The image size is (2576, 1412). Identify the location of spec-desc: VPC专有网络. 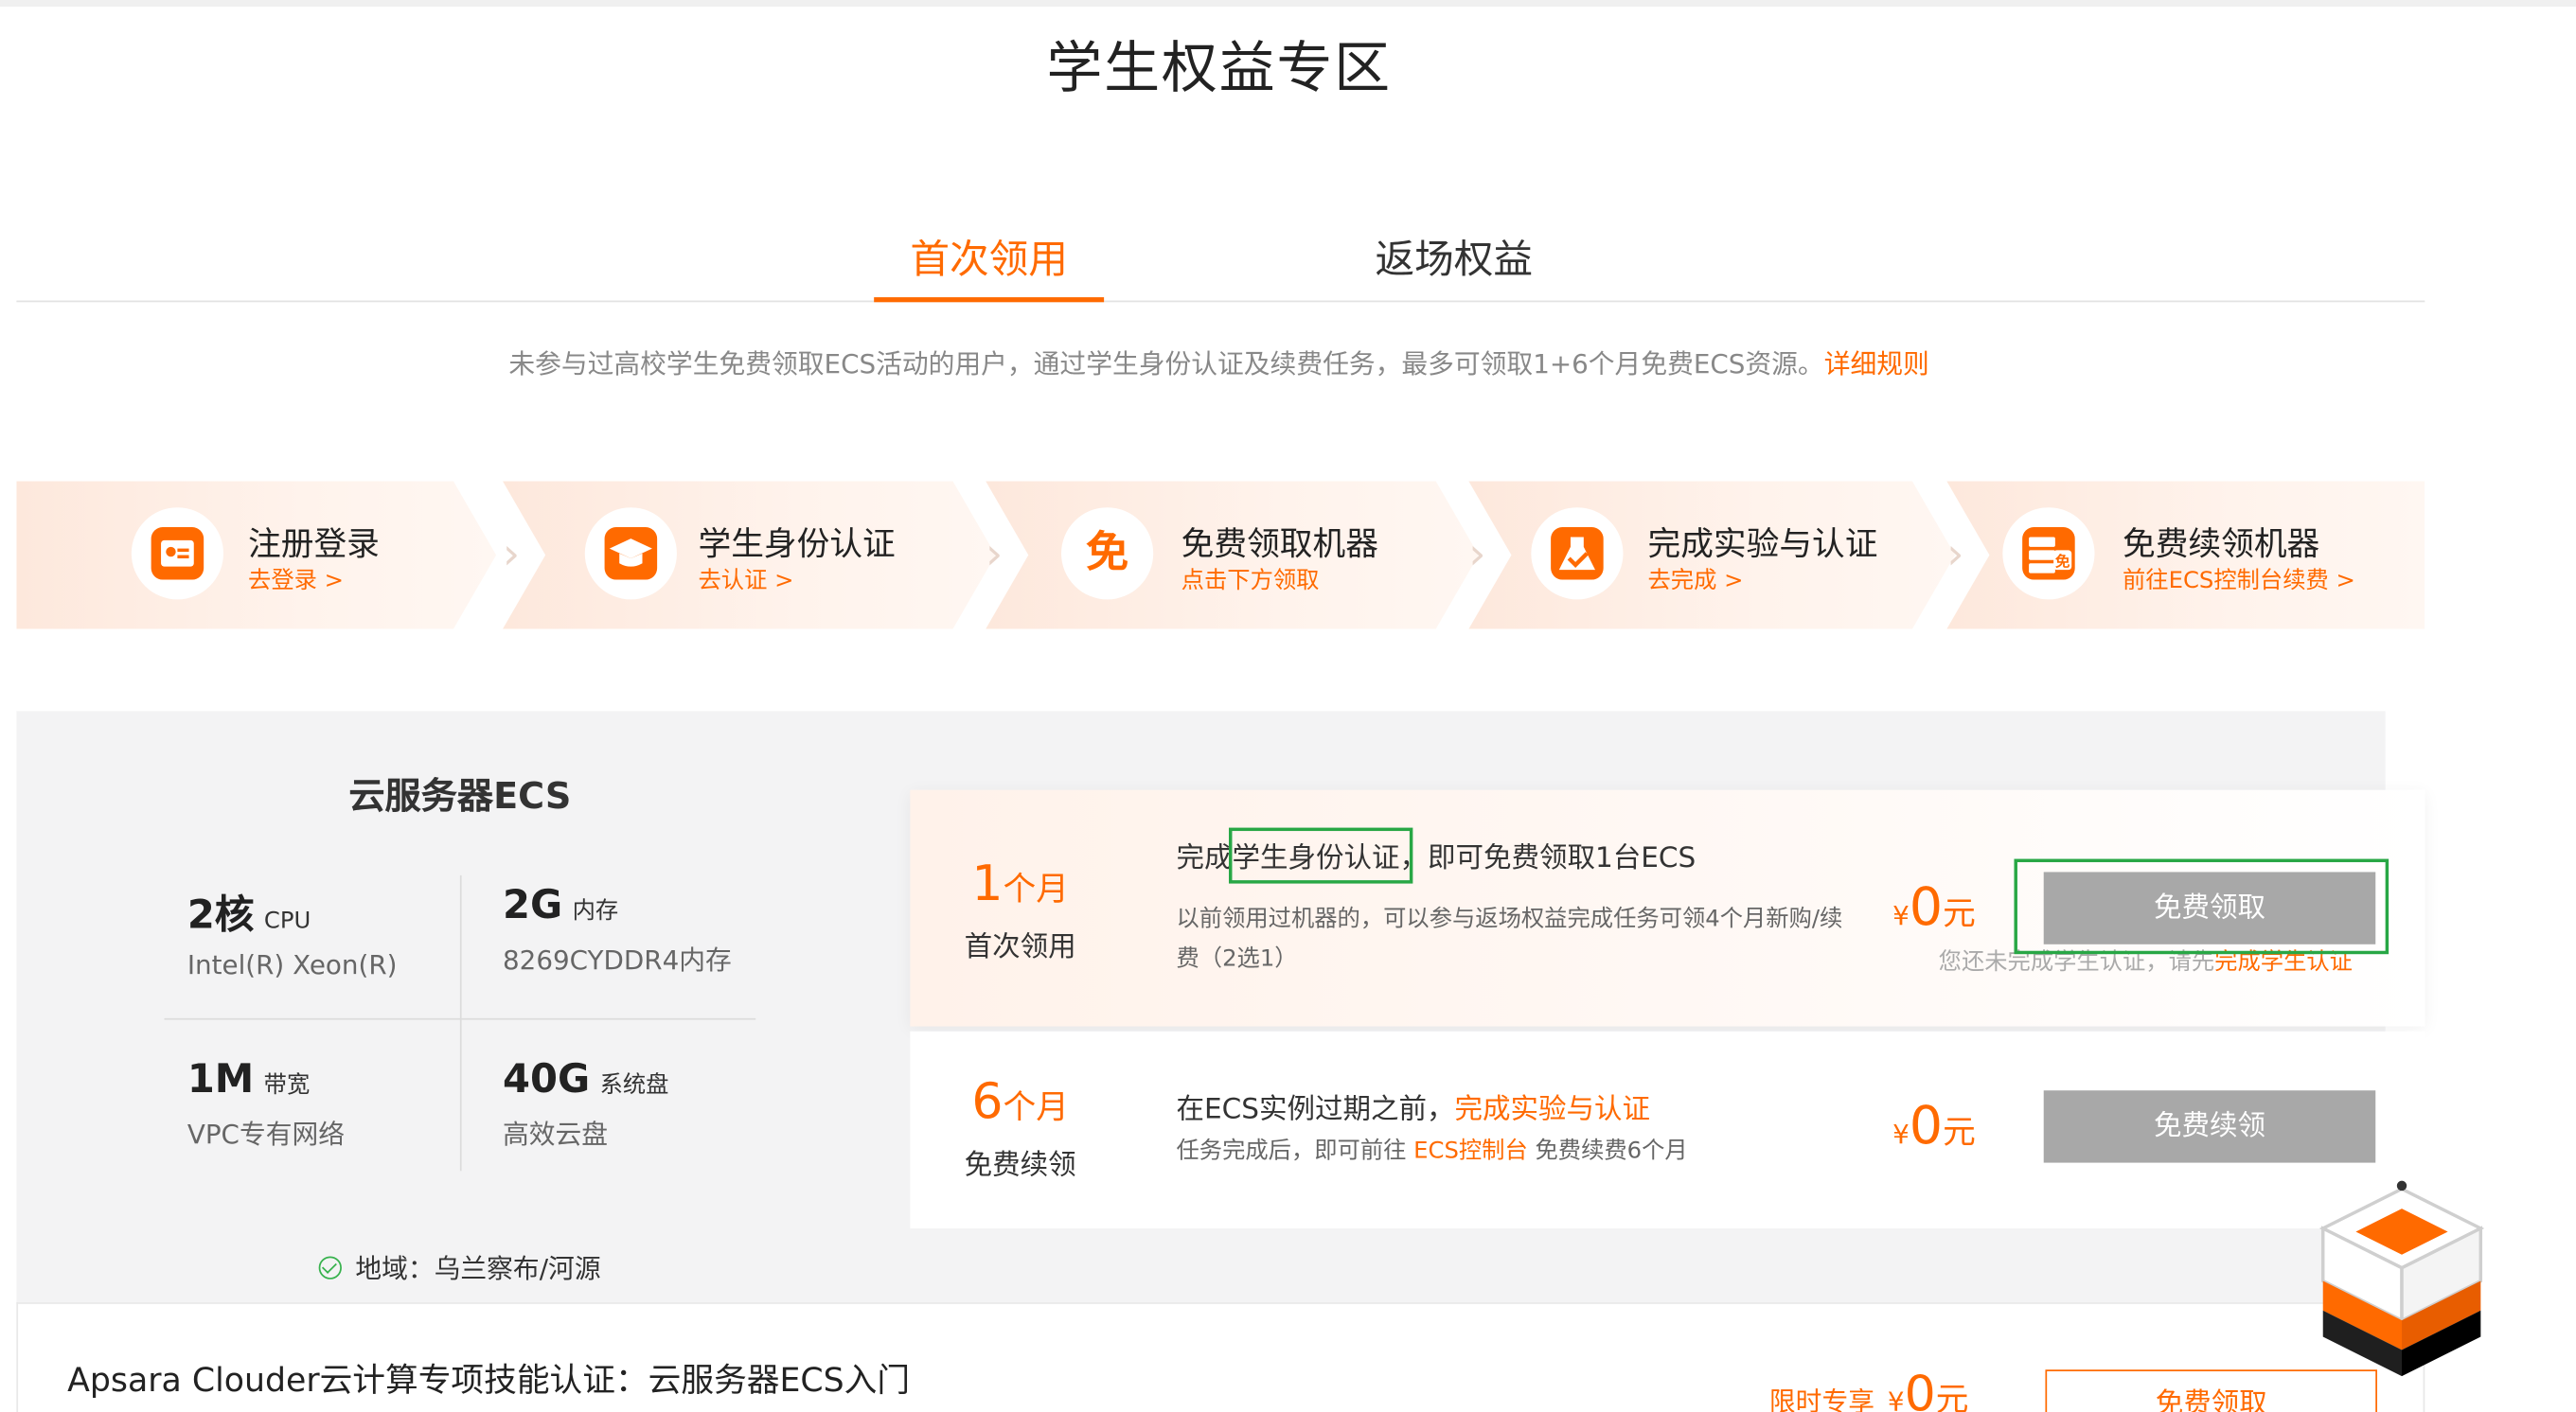
(266, 1134).